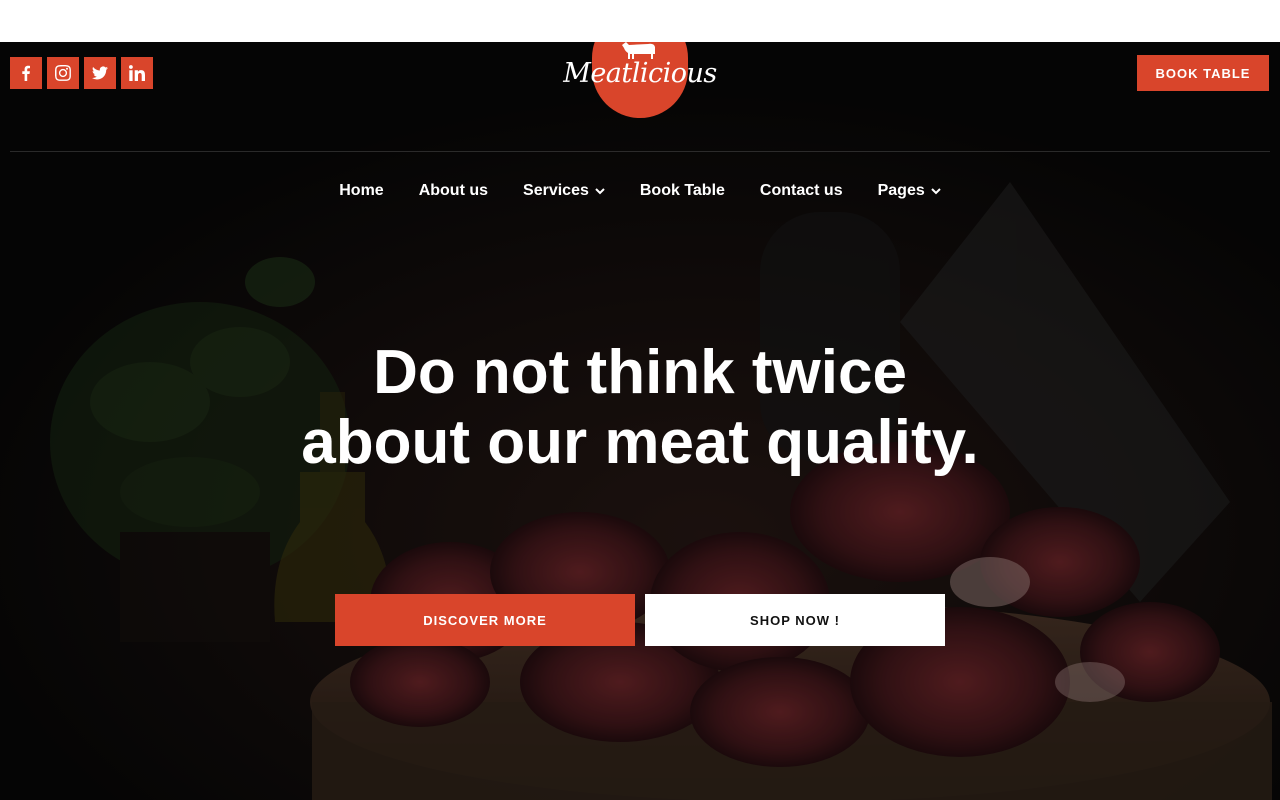  What do you see at coordinates (26, 73) in the screenshot?
I see `facebook-icon` at bounding box center [26, 73].